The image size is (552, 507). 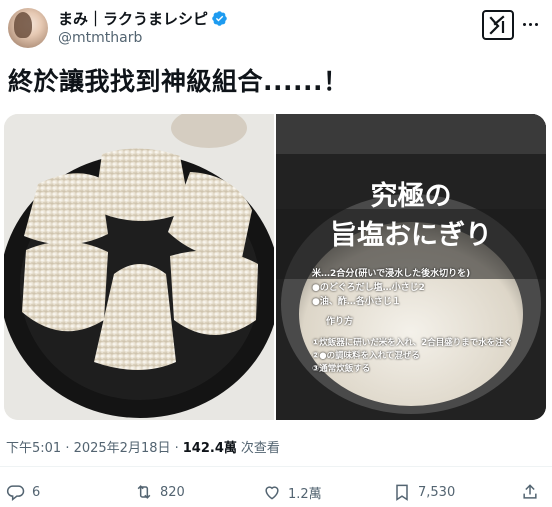 What do you see at coordinates (172, 492) in the screenshot?
I see `retweet-count: 820` at bounding box center [172, 492].